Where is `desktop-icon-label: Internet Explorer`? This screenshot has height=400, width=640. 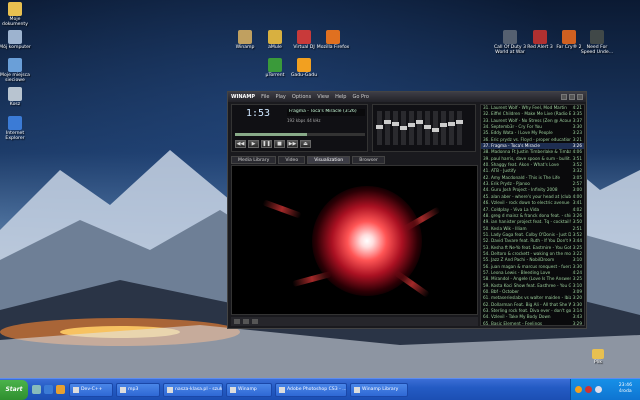
desktop-icon-label: Internet Explorer is located at coordinates (15, 136).